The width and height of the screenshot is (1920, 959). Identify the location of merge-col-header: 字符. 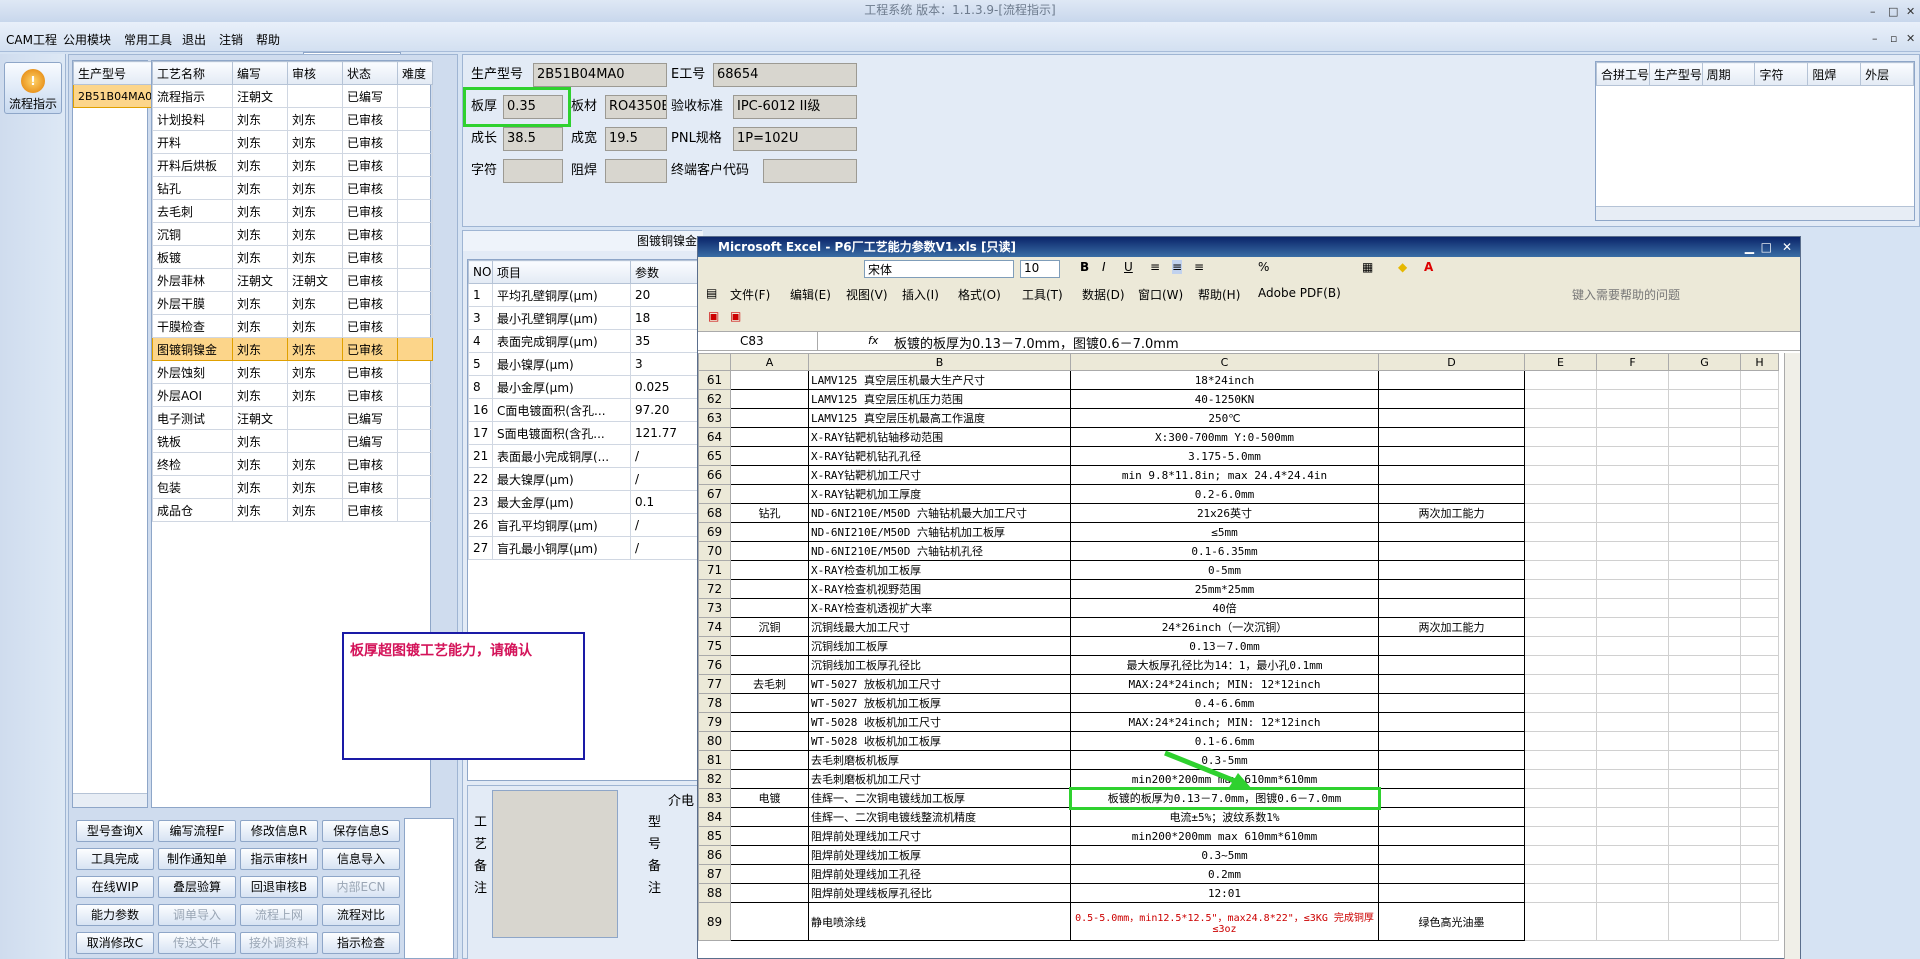
(1781, 74).